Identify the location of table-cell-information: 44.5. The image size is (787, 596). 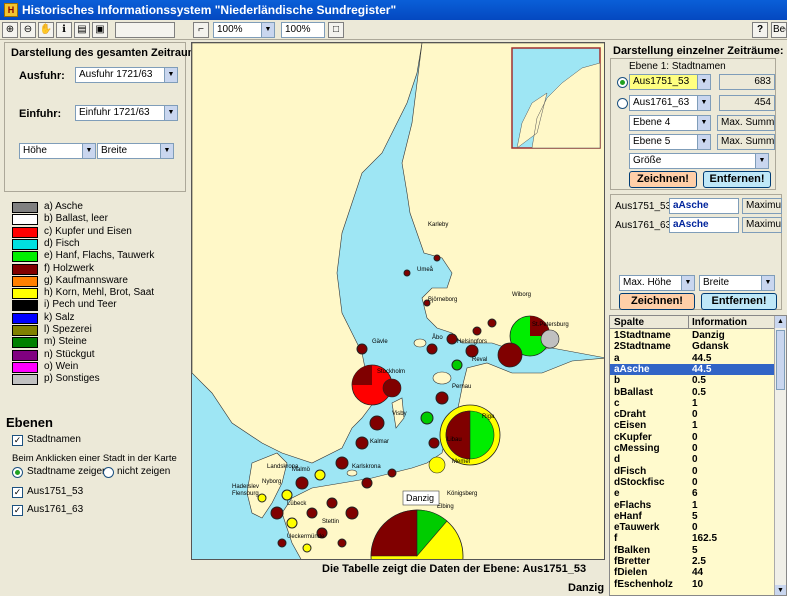
(702, 358).